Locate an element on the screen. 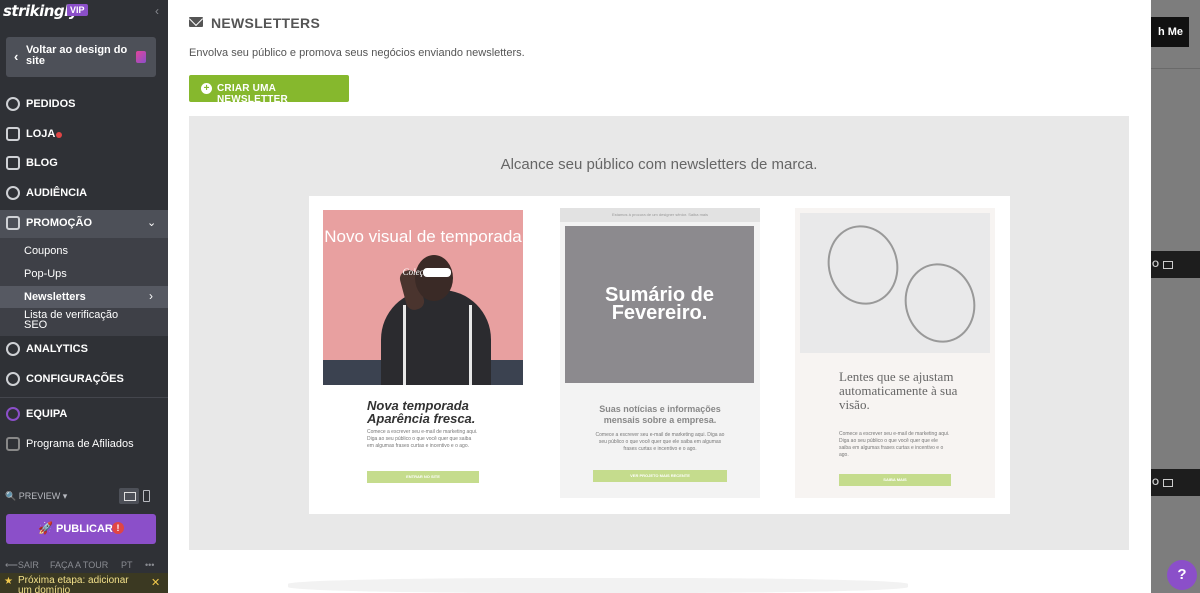 The image size is (1200, 593). nav-label: EQUIPA is located at coordinates (47, 414).